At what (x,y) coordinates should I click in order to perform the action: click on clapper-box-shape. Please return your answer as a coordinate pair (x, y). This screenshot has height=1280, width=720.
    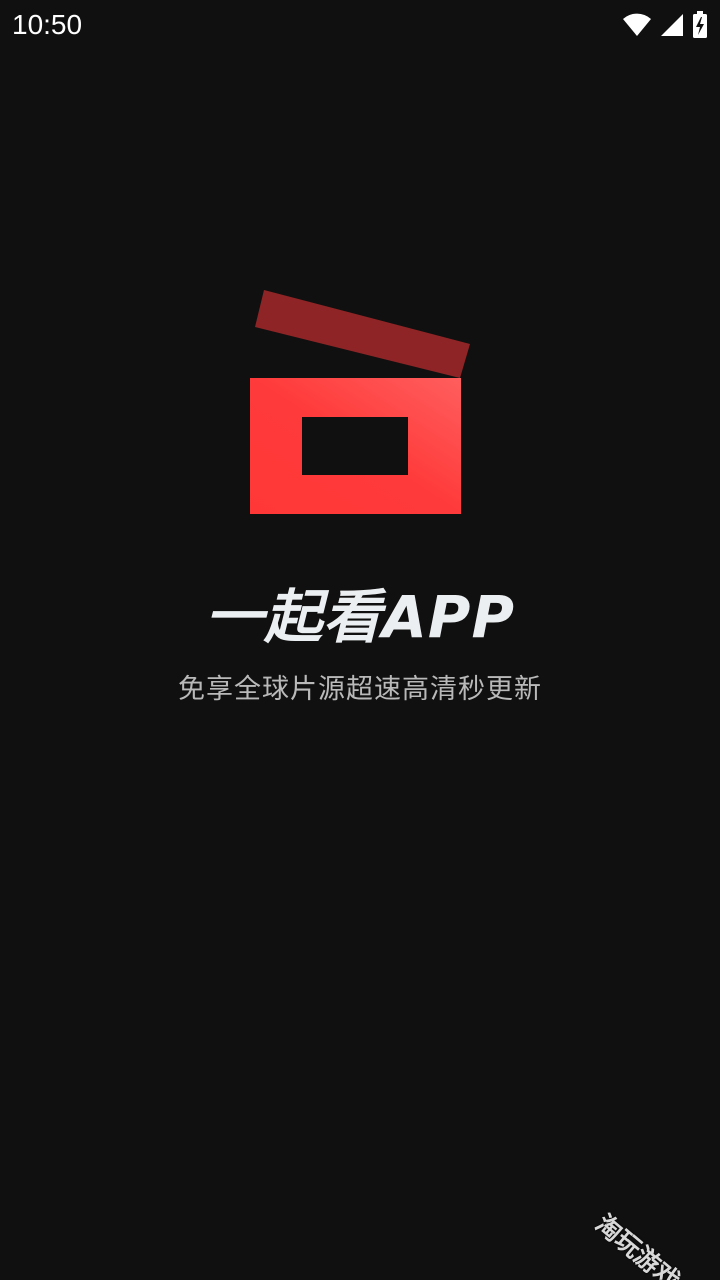
    Looking at the image, I should click on (355, 446).